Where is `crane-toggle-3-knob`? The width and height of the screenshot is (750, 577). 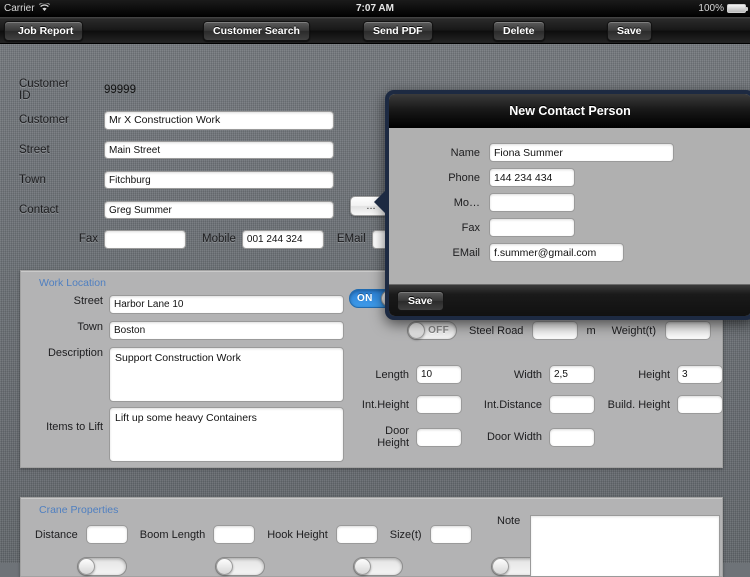 crane-toggle-3-knob is located at coordinates (362, 566).